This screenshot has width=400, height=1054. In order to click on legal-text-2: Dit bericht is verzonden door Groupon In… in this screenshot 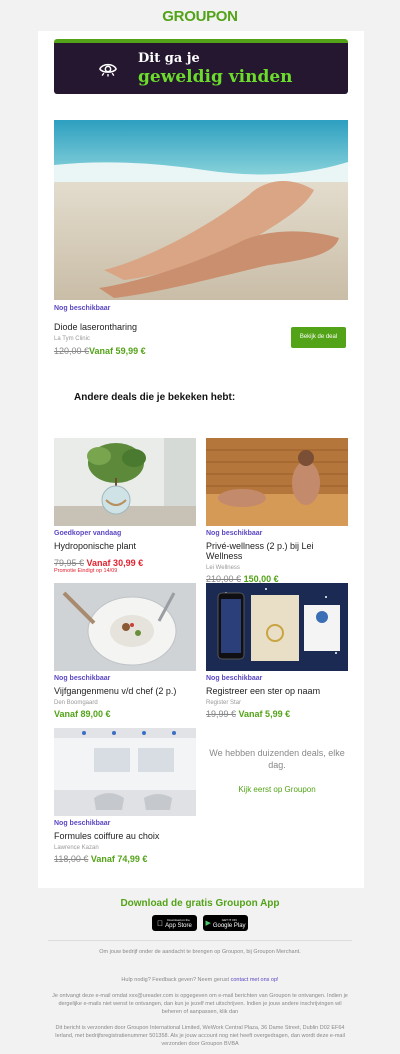, I will do `click(200, 1036)`.